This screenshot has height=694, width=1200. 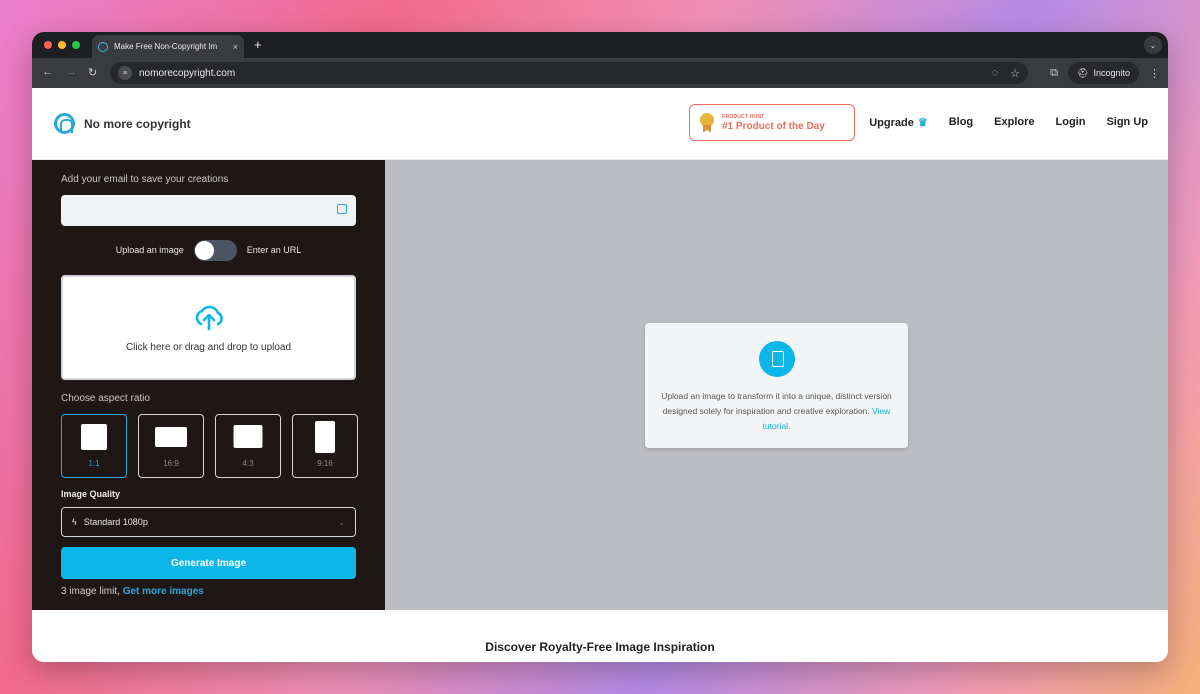 I want to click on medal-icon, so click(x=707, y=122).